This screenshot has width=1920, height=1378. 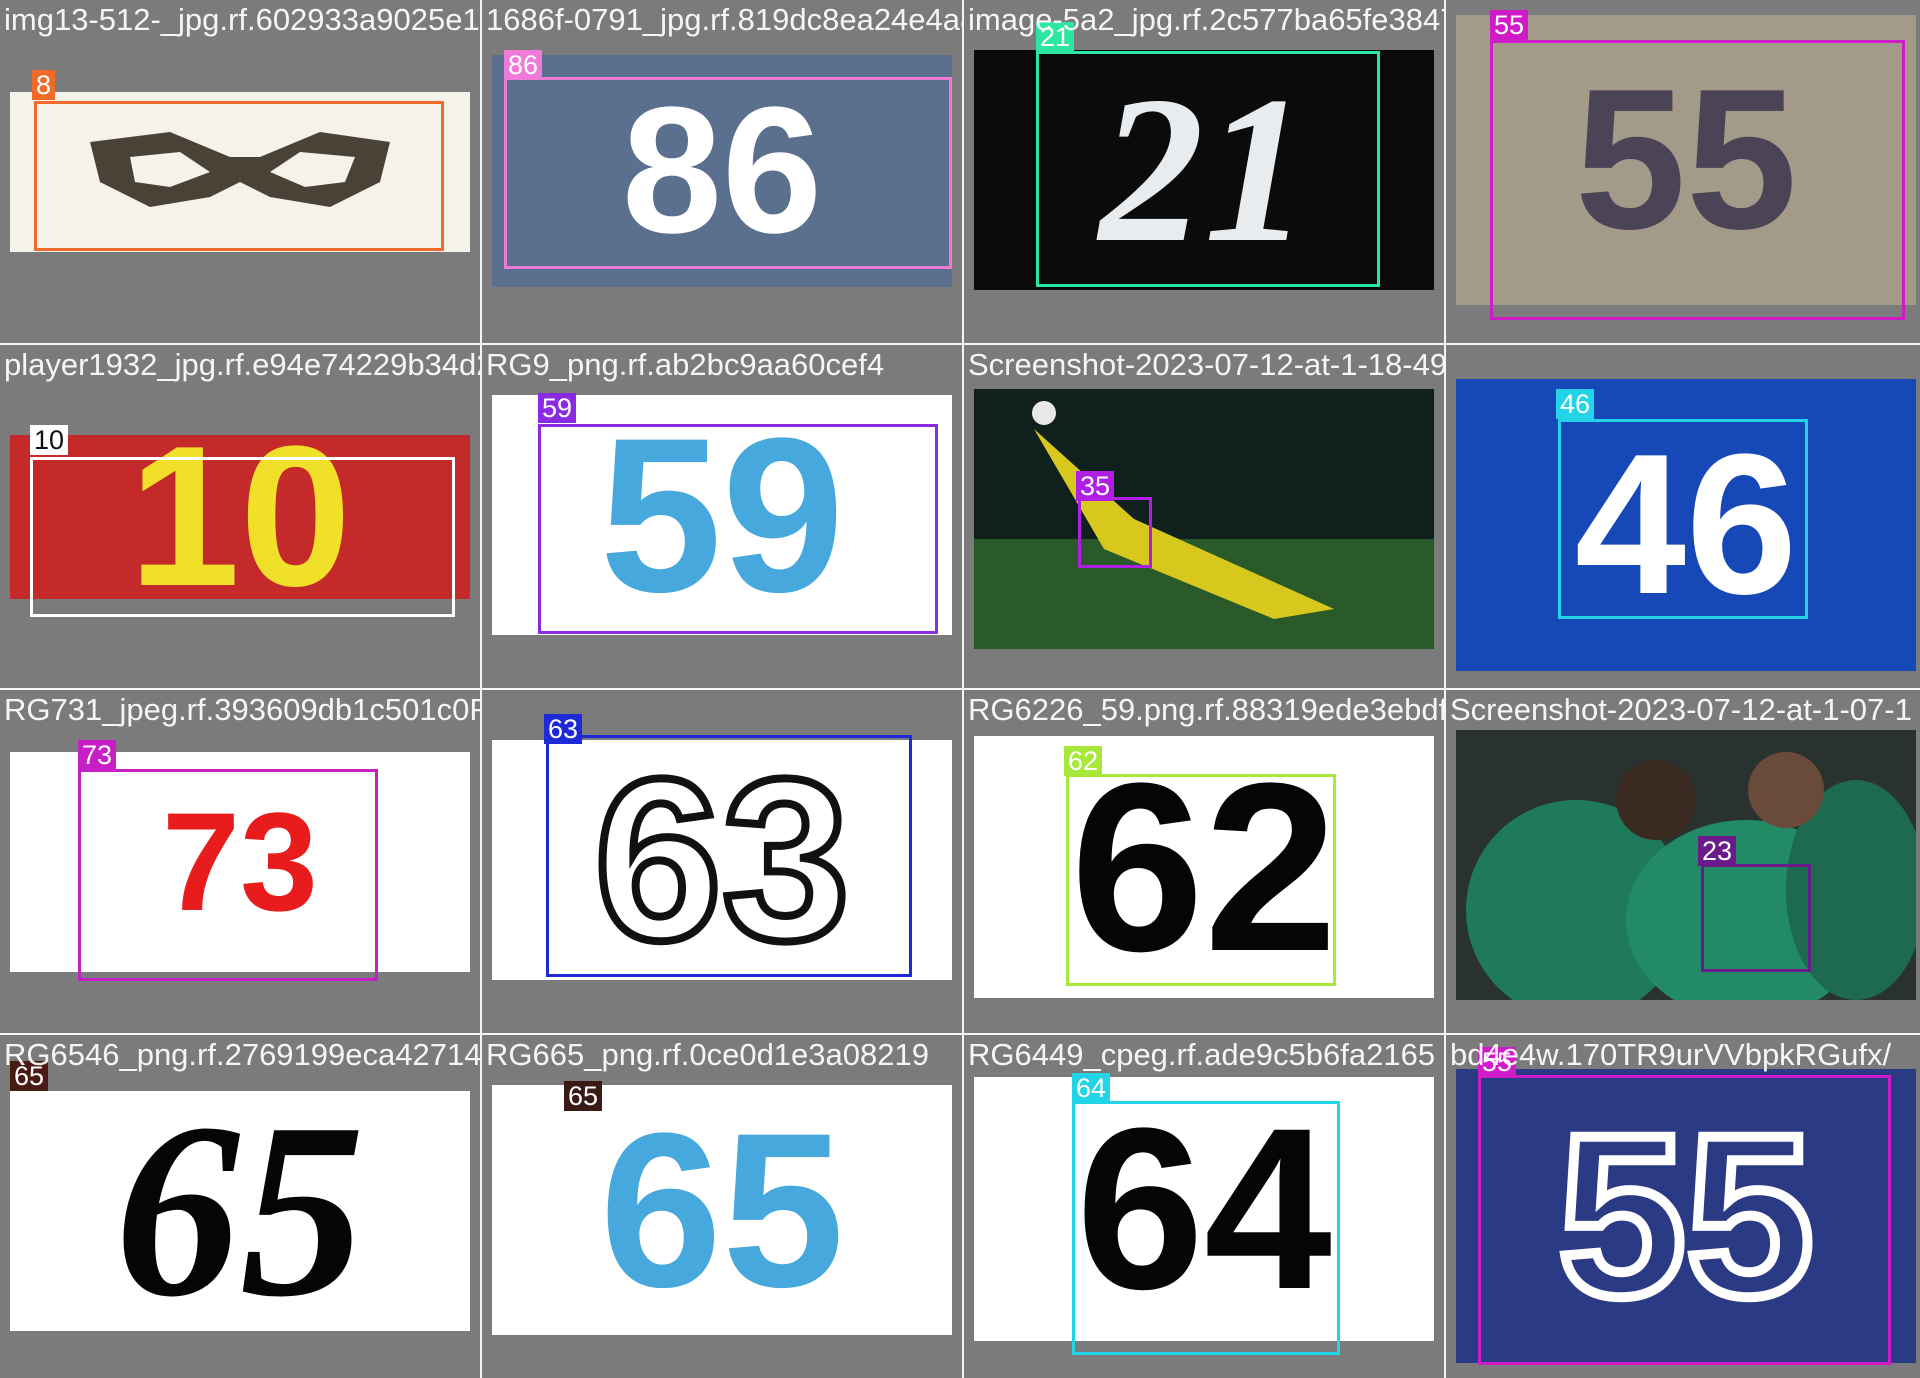 I want to click on image-tile: RG6546_png.rf.2769199eca42714 65 65, so click(x=240, y=1206).